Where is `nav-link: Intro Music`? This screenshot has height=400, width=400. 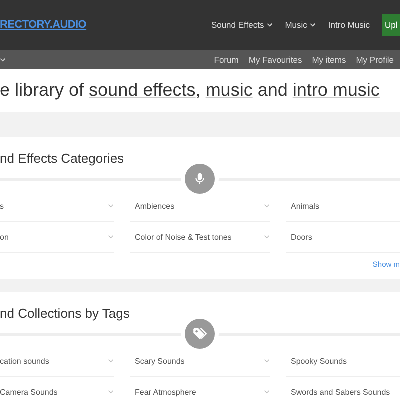
nav-link: Intro Music is located at coordinates (349, 25).